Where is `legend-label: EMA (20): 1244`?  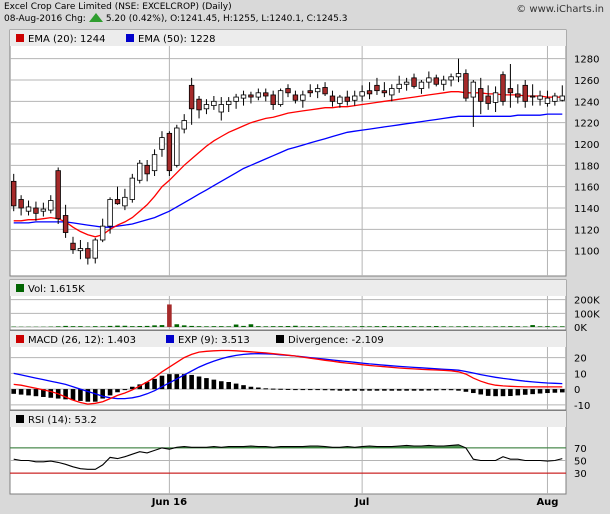 legend-label: EMA (20): 1244 is located at coordinates (67, 39).